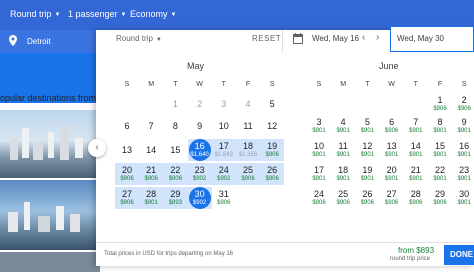 The height and width of the screenshot is (272, 474). Describe the element at coordinates (175, 198) in the screenshot. I see `calendar-day: 29 $893` at that location.